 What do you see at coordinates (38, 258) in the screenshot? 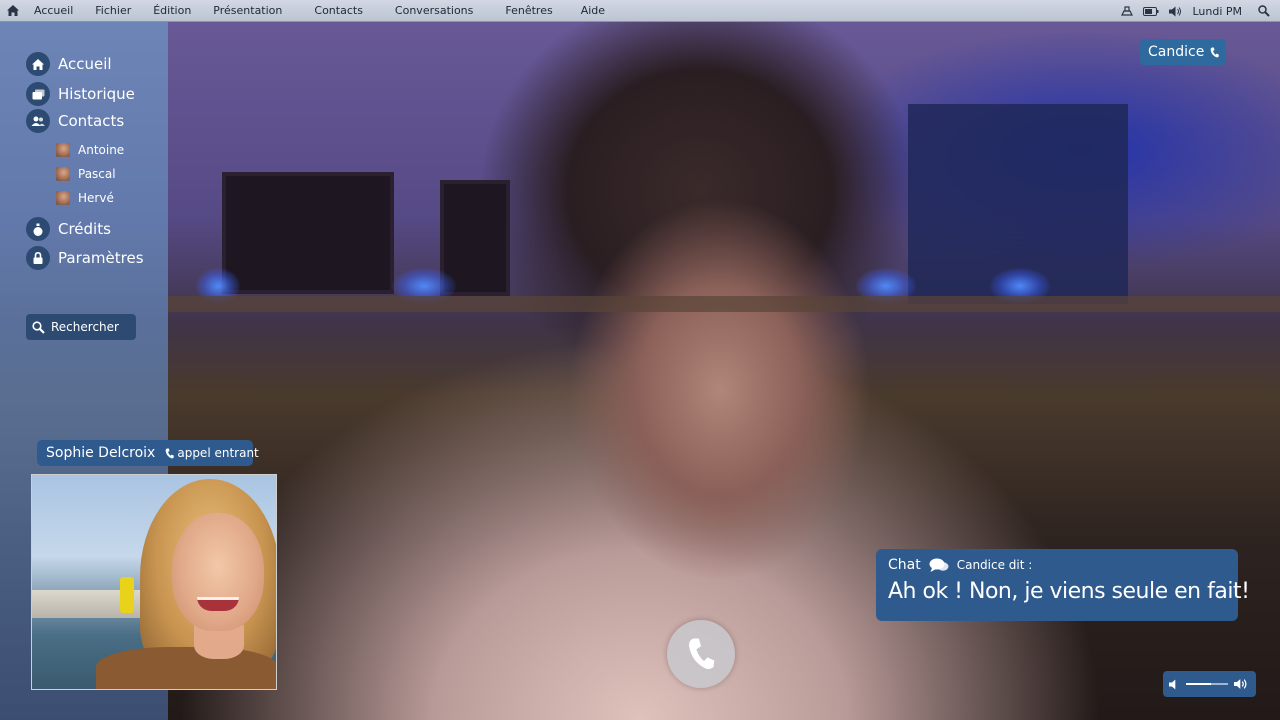
I see `lock-icon` at bounding box center [38, 258].